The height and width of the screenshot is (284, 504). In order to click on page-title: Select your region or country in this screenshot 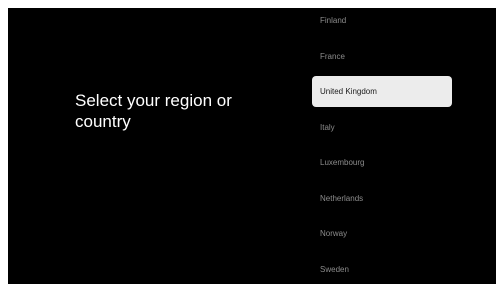, I will do `click(153, 111)`.